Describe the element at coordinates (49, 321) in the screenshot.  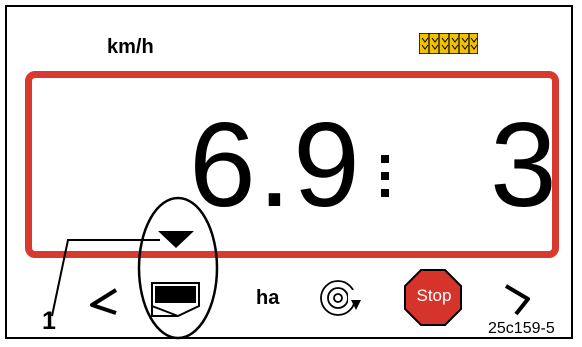
I see `callout-number: 1` at that location.